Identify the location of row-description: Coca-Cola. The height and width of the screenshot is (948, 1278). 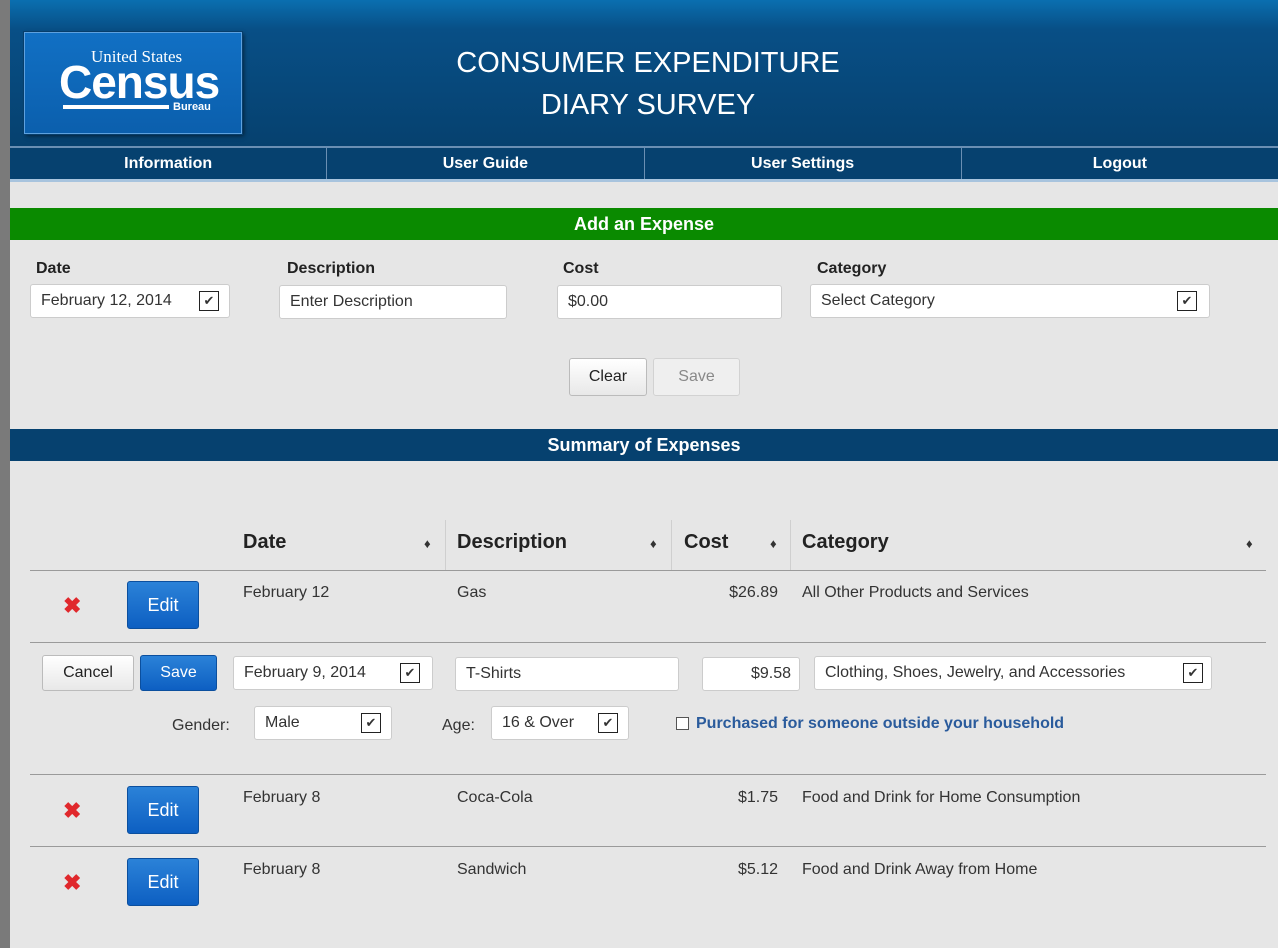
(495, 797).